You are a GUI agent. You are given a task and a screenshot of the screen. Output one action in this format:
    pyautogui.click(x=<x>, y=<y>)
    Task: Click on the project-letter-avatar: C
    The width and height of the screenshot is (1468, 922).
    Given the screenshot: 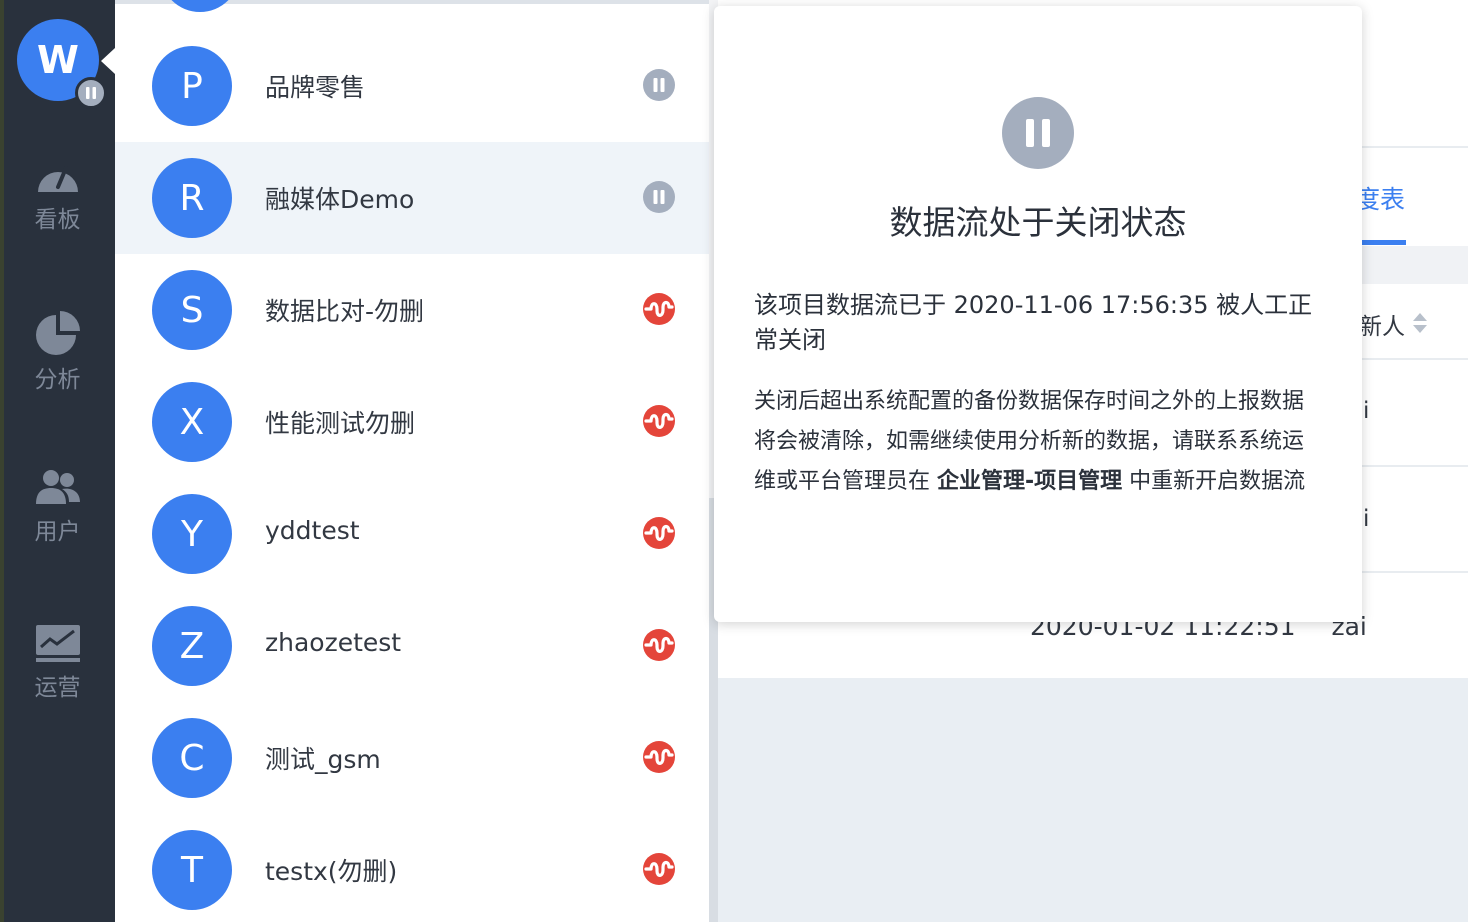 What is the action you would take?
    pyautogui.click(x=192, y=758)
    